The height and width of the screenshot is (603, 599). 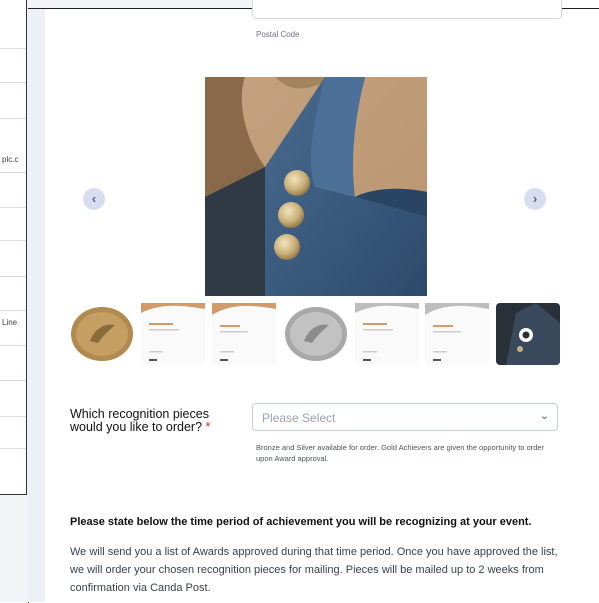 I want to click on gallery-prev-button: ‹, so click(x=94, y=199).